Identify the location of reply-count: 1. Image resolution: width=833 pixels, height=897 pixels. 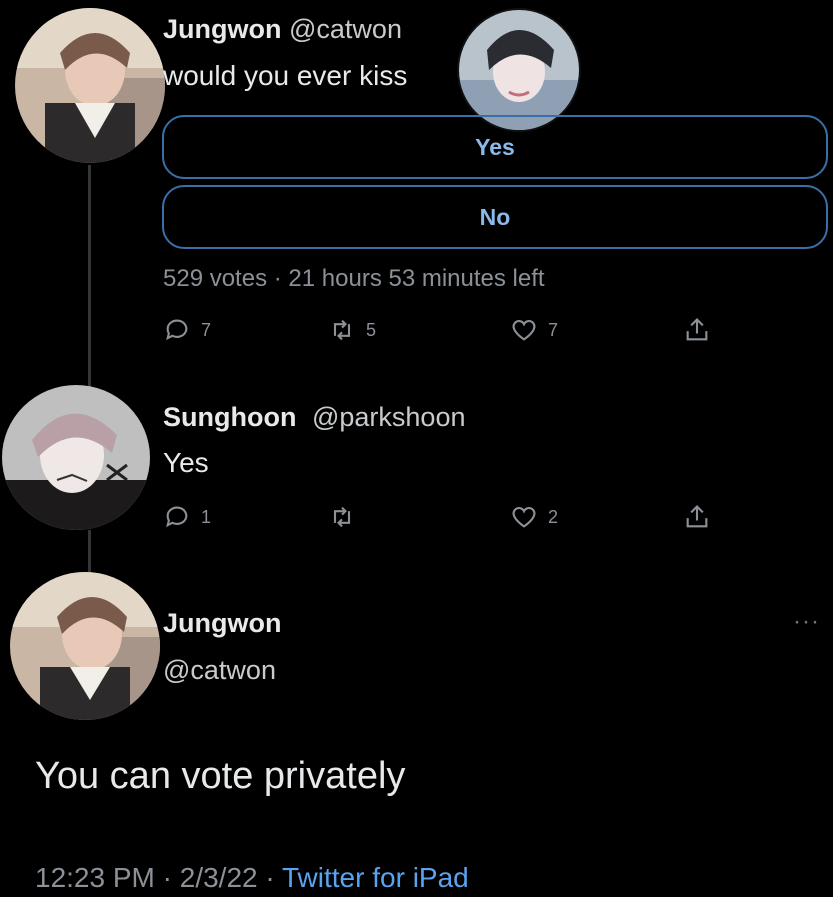
(206, 516).